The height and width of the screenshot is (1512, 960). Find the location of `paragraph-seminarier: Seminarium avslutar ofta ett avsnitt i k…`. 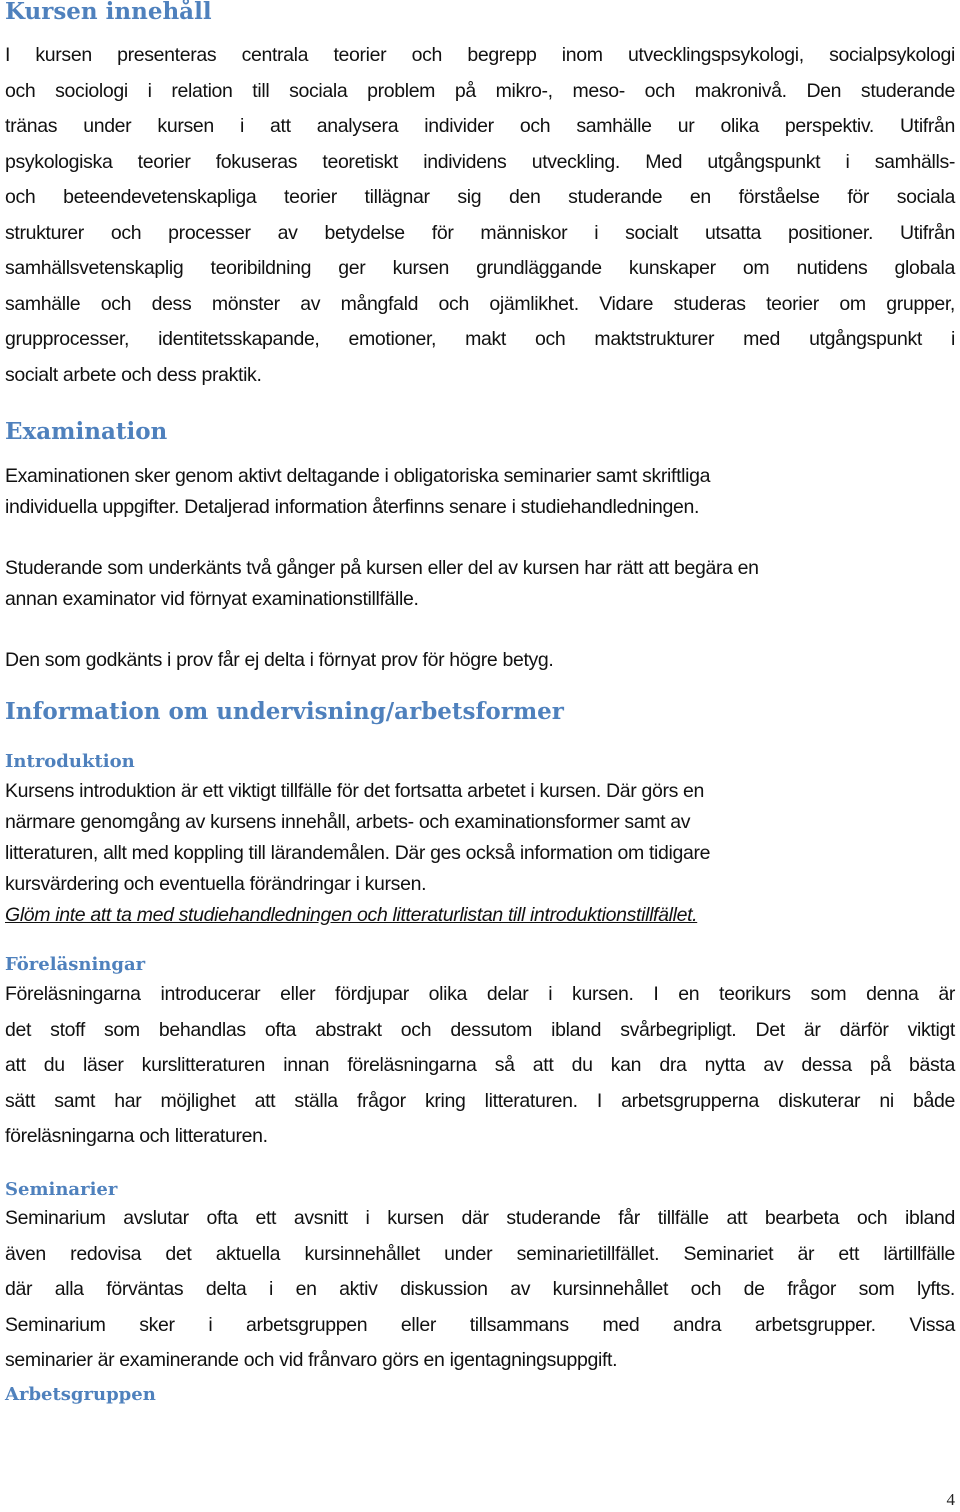

paragraph-seminarier: Seminarium avslutar ofta ett avsnitt i k… is located at coordinates (480, 1290).